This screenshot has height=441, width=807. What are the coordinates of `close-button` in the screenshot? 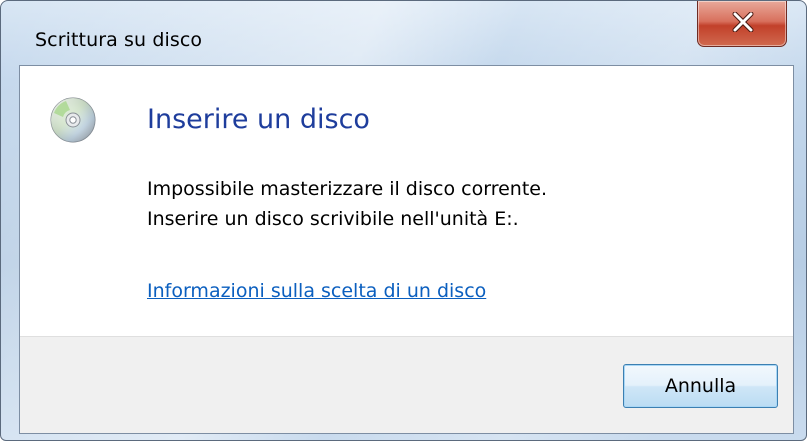 It's located at (742, 24).